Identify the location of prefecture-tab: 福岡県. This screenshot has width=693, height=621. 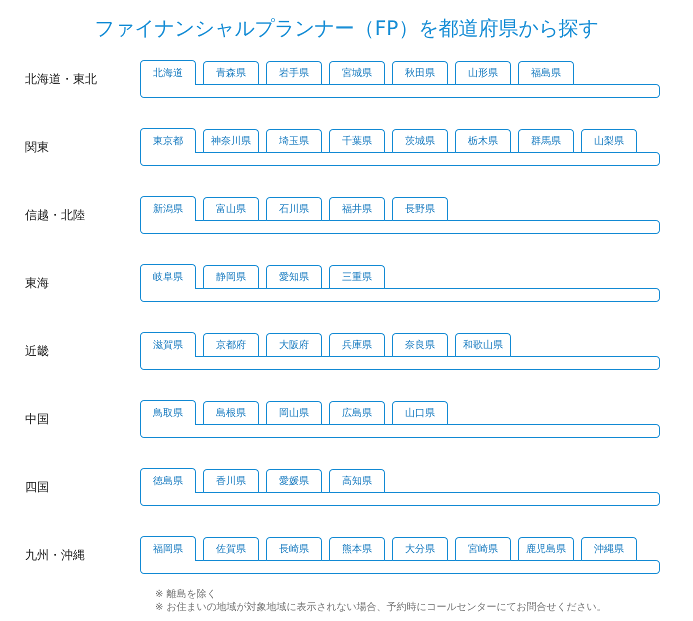
(168, 548).